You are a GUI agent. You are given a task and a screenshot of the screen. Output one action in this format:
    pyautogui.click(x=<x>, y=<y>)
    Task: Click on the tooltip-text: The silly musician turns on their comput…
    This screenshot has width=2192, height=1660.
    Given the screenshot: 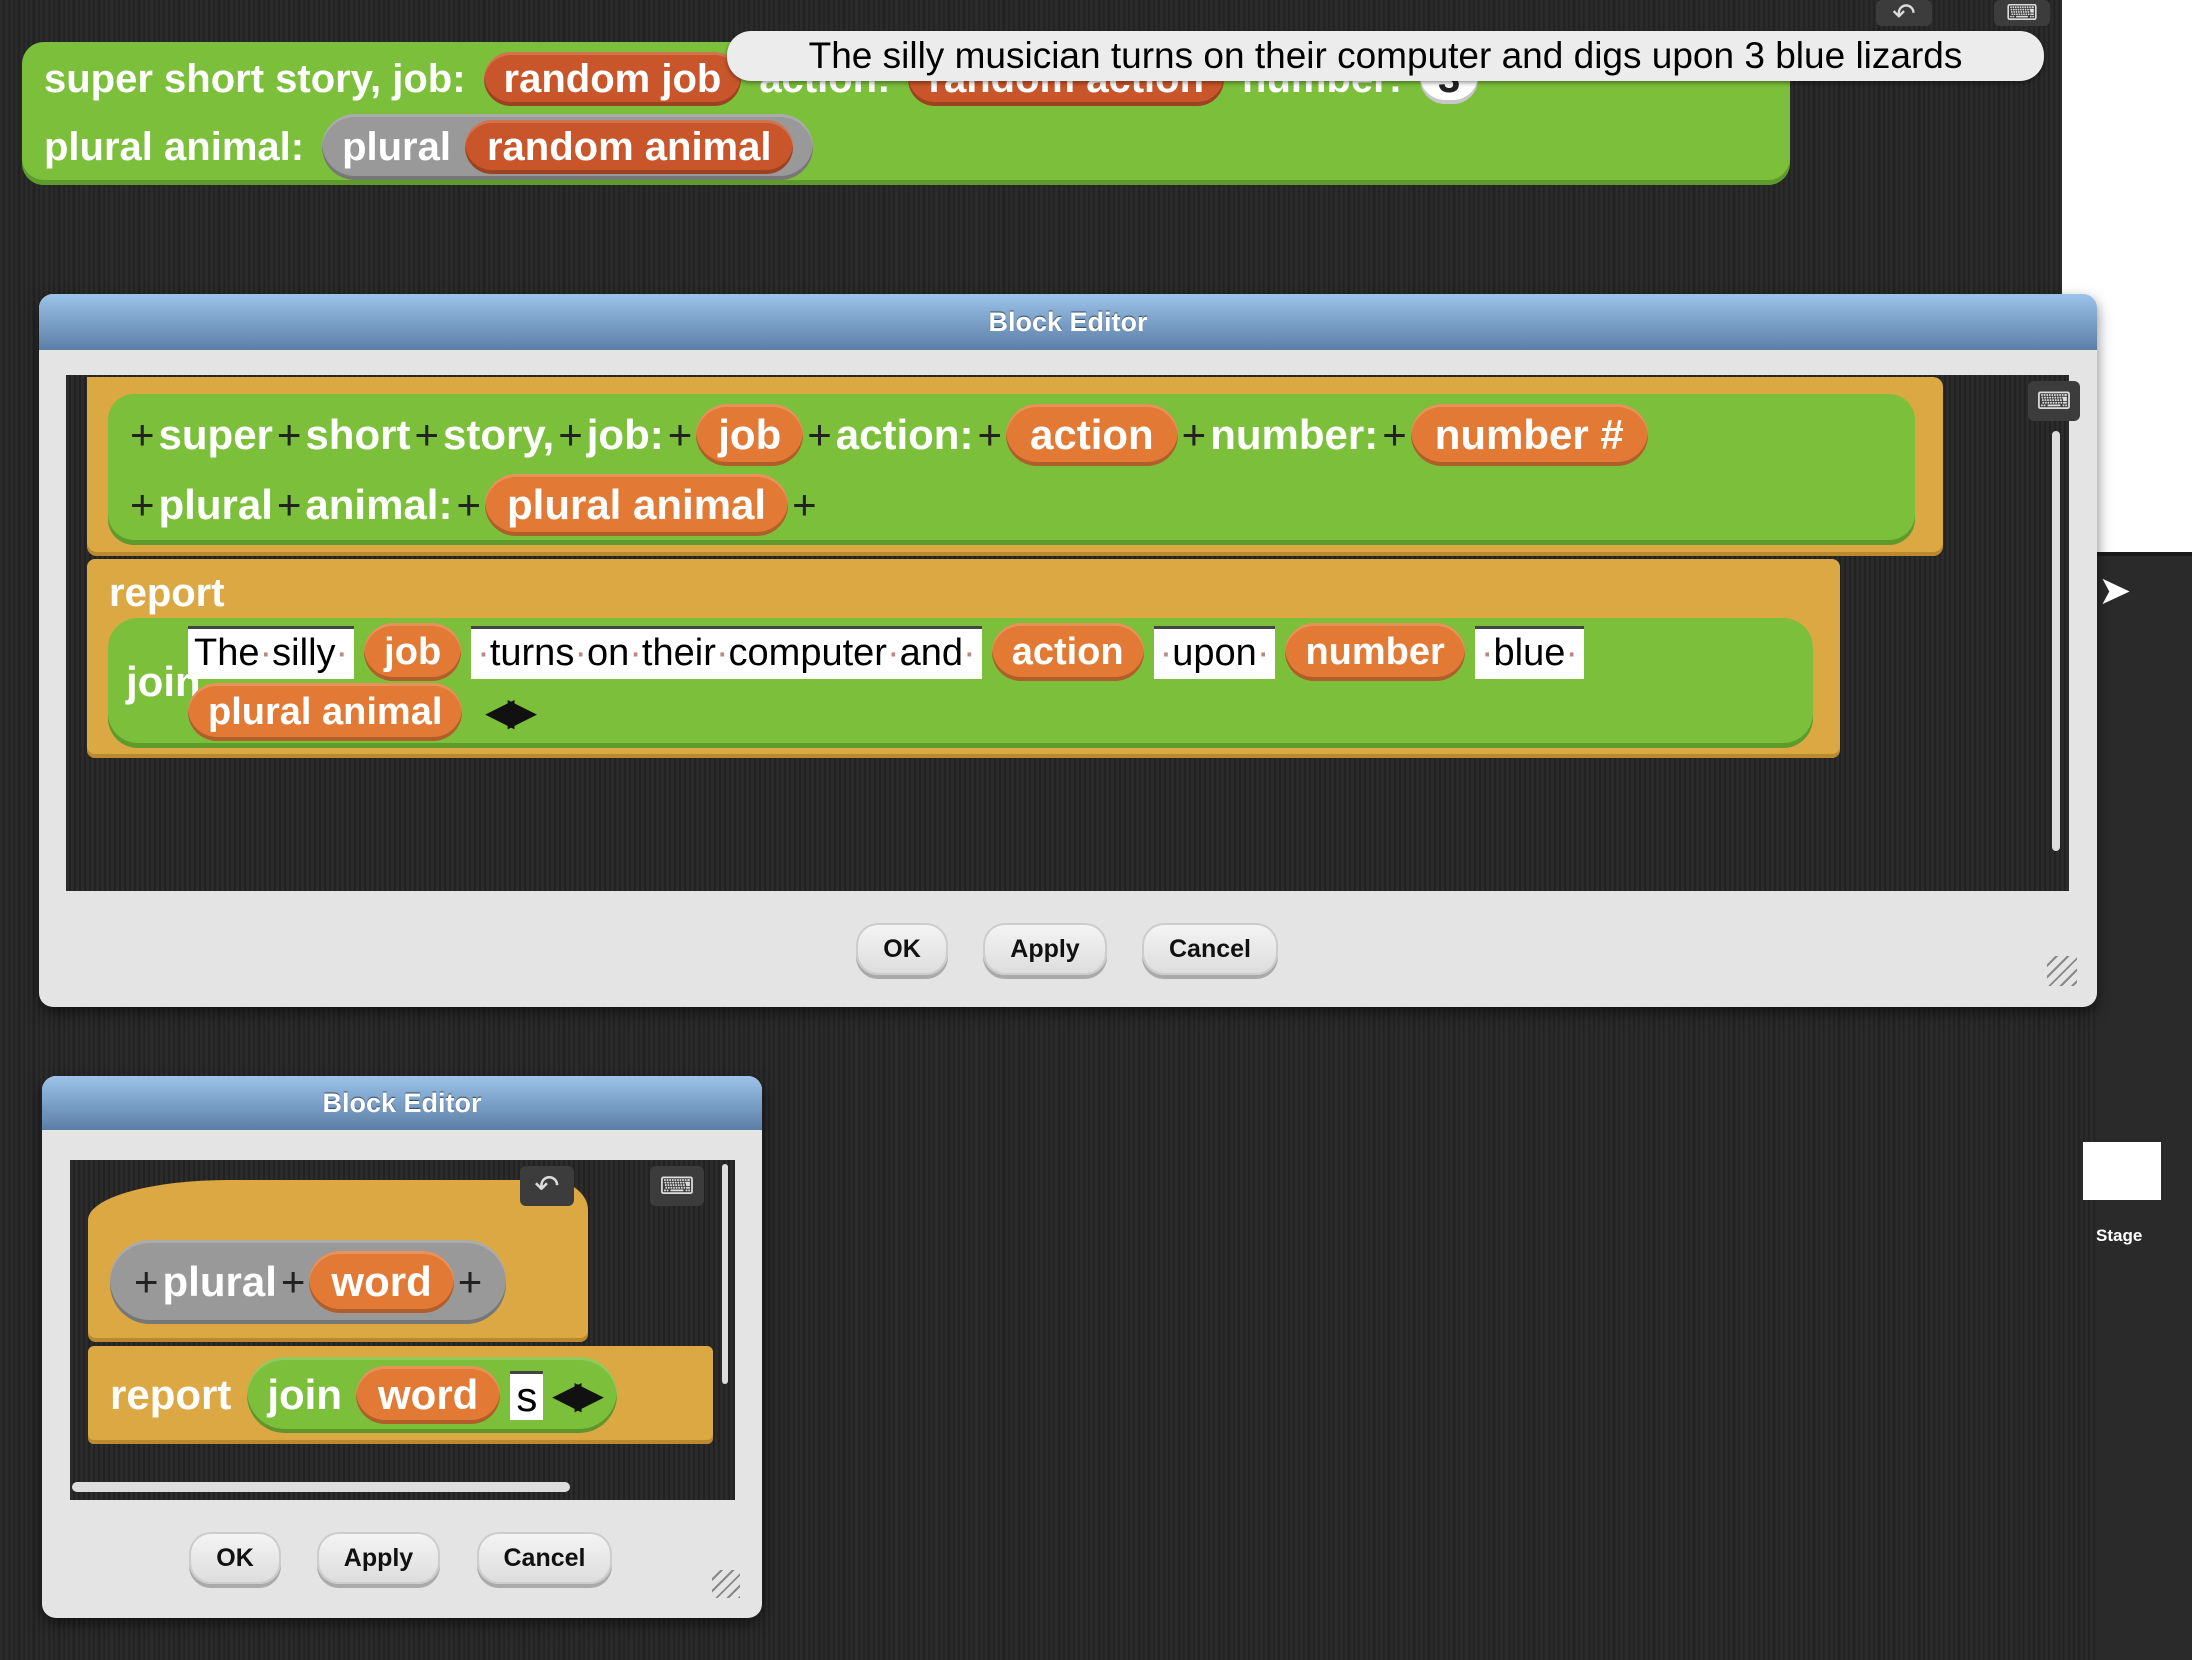 What is the action you would take?
    pyautogui.click(x=1385, y=55)
    